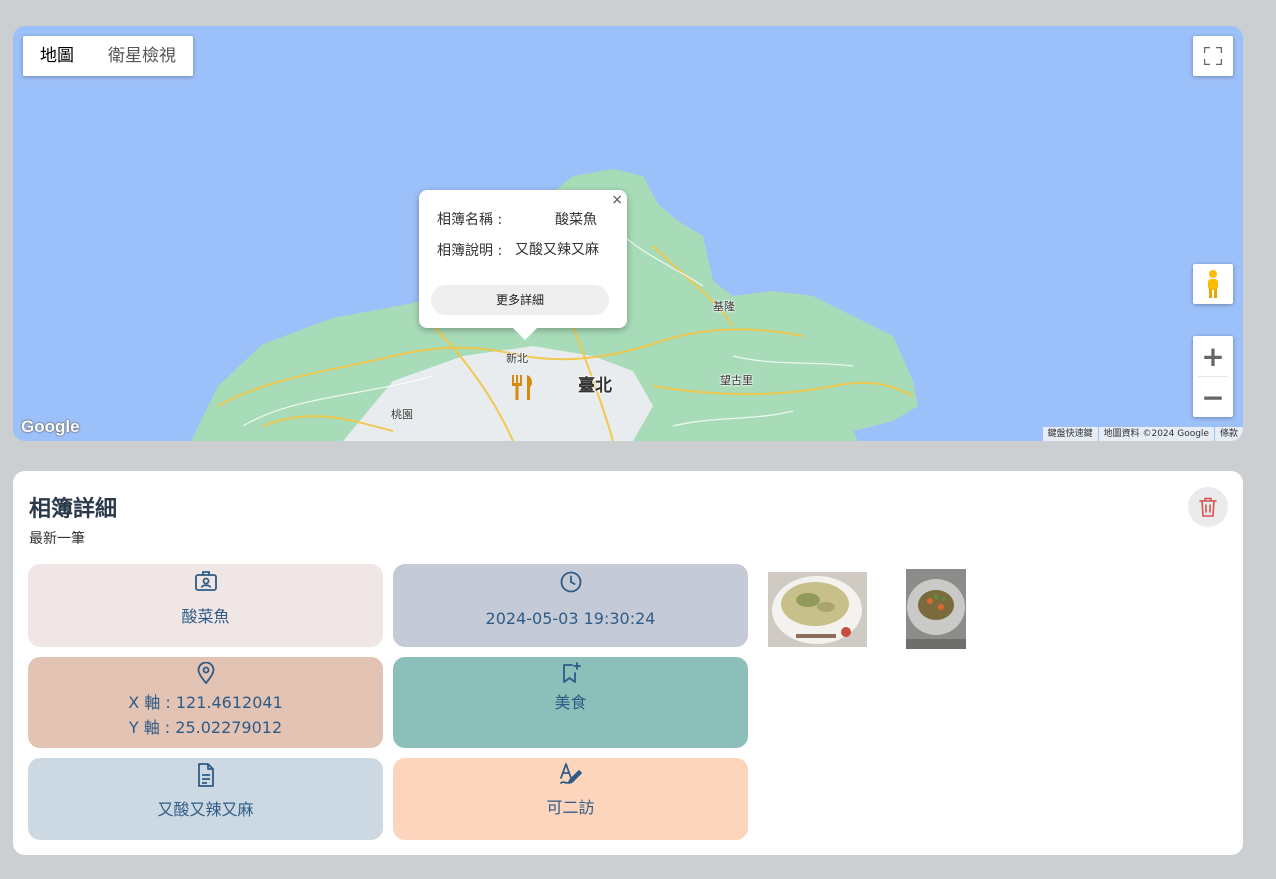 The height and width of the screenshot is (879, 1276). I want to click on category-tile: 美食, so click(570, 702).